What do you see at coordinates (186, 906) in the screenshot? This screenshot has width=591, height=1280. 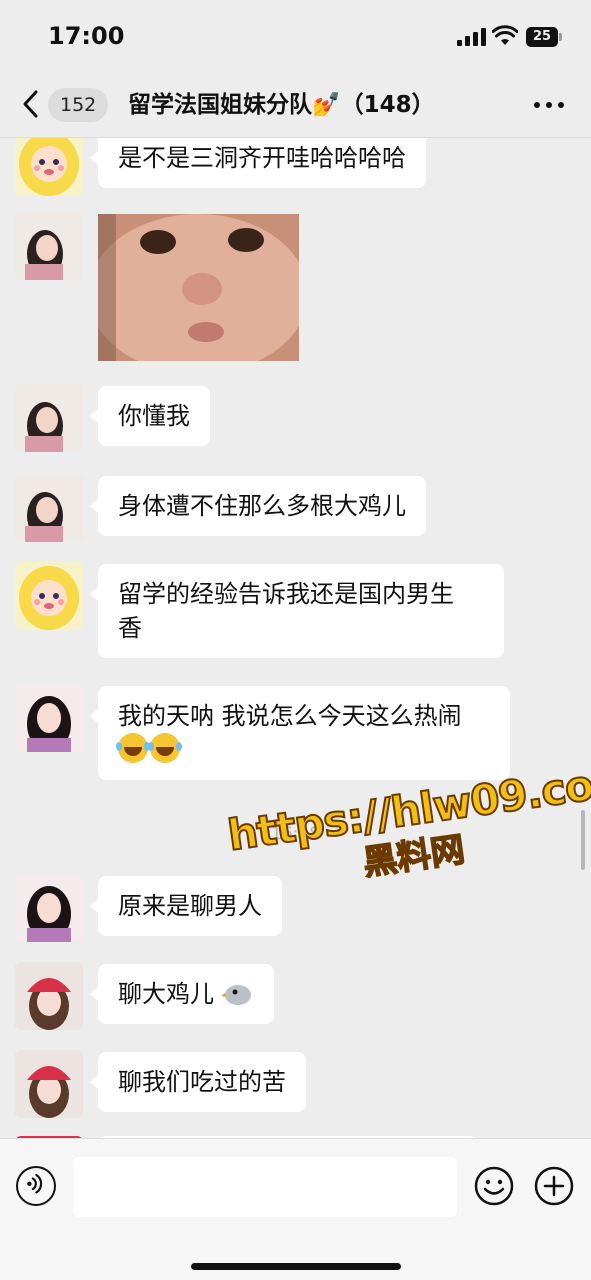 I see `message-bubble: 原来是聊男人` at bounding box center [186, 906].